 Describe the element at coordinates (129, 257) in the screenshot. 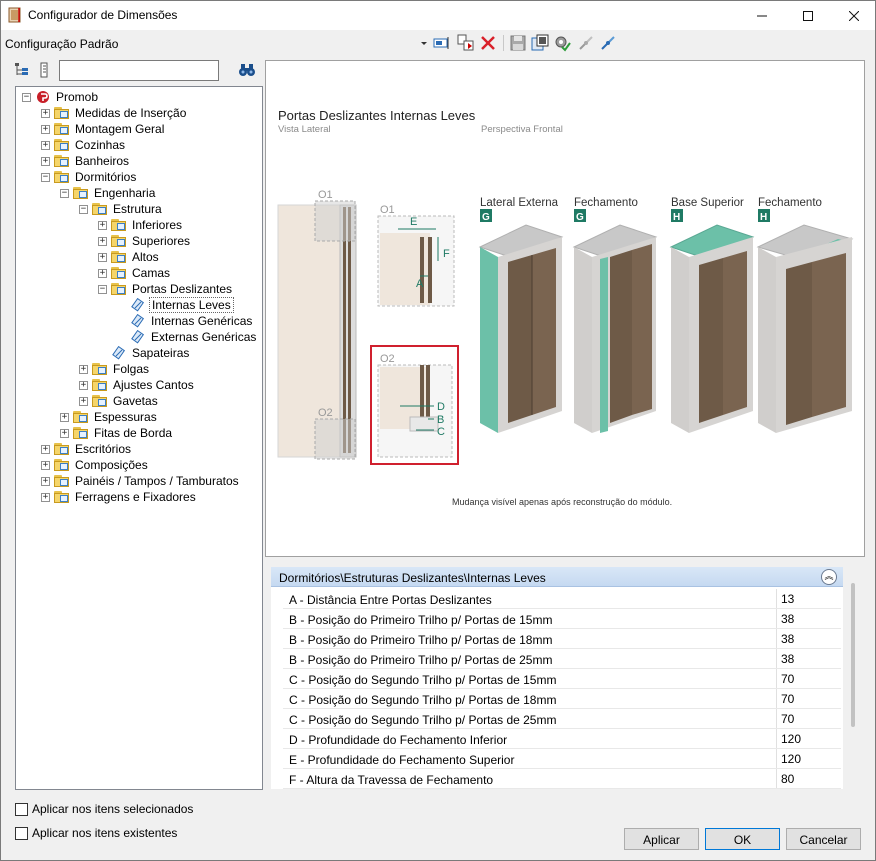

I see `tree-item: + Altos` at that location.